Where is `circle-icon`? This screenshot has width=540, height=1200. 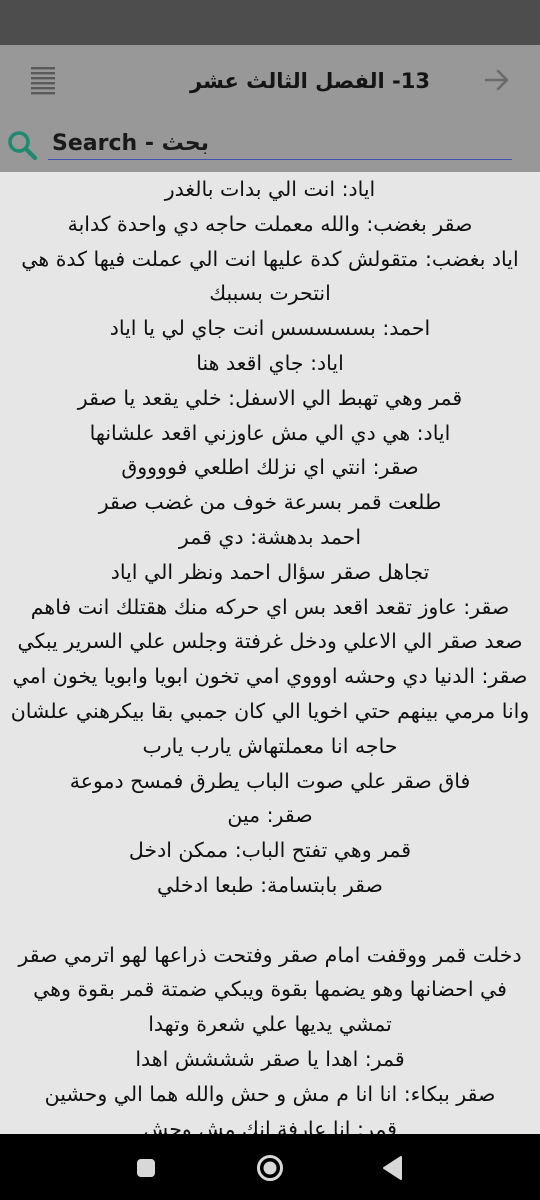
circle-icon is located at coordinates (270, 1168).